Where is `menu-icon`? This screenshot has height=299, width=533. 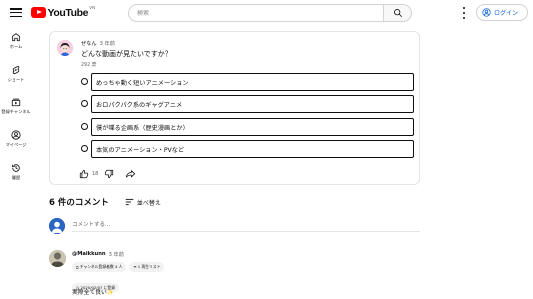 menu-icon is located at coordinates (16, 12).